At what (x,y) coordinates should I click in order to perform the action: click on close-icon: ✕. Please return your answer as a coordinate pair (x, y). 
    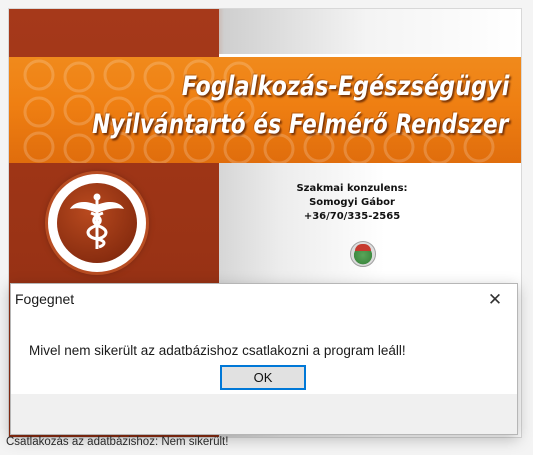
    Looking at the image, I should click on (495, 300).